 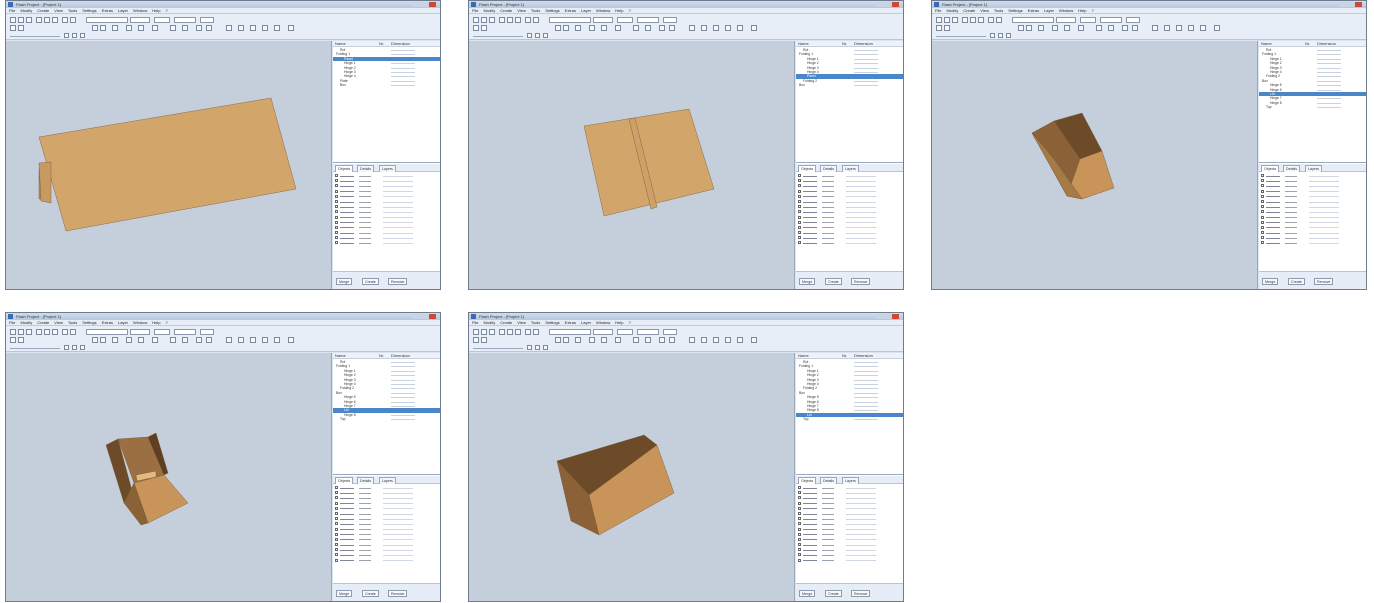 I want to click on panel-tab: Objects, so click(x=1270, y=168).